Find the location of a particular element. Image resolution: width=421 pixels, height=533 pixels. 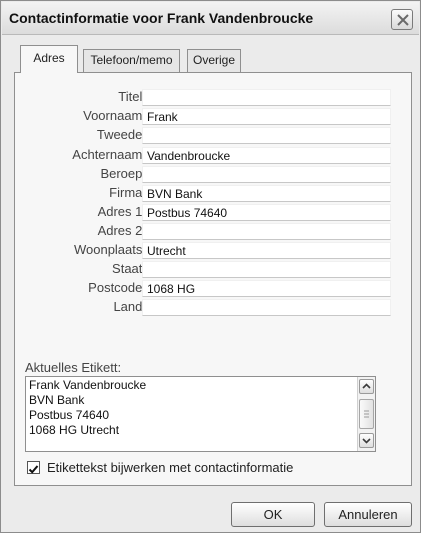

close-icon is located at coordinates (403, 20).